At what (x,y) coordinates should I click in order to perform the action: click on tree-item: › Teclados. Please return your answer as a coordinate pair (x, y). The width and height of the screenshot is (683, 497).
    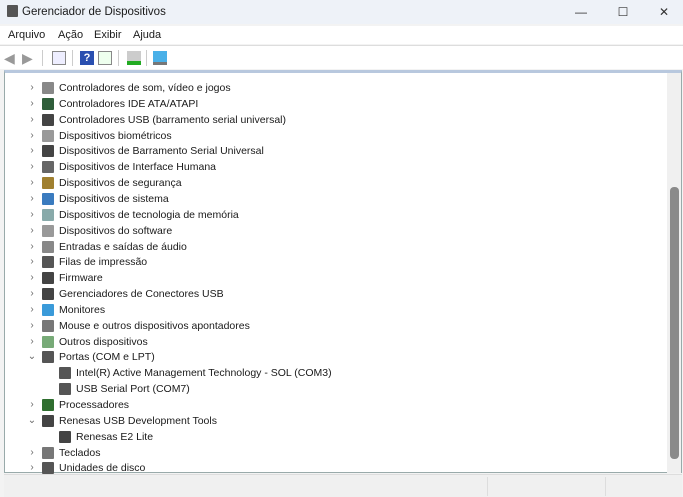
    Looking at the image, I should click on (335, 453).